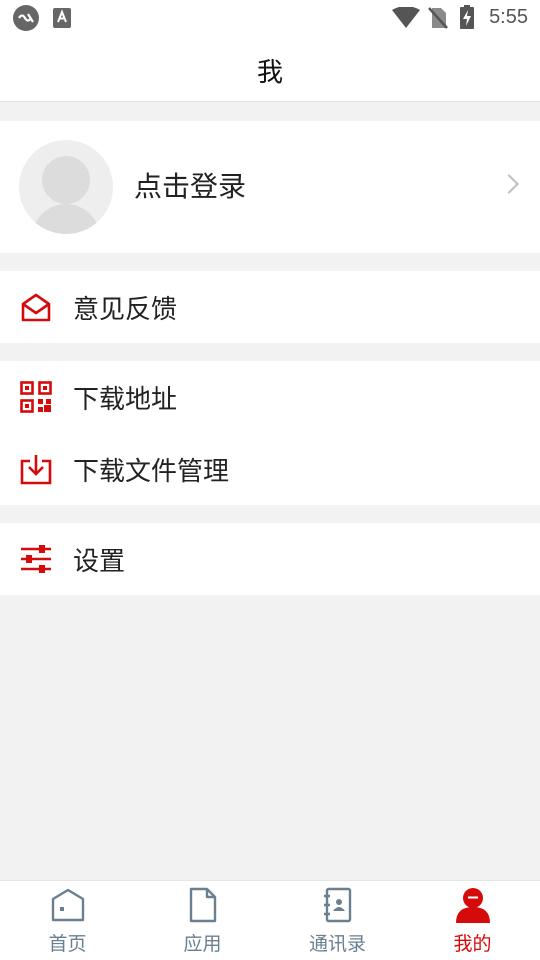  I want to click on qr-code-icon, so click(36, 397).